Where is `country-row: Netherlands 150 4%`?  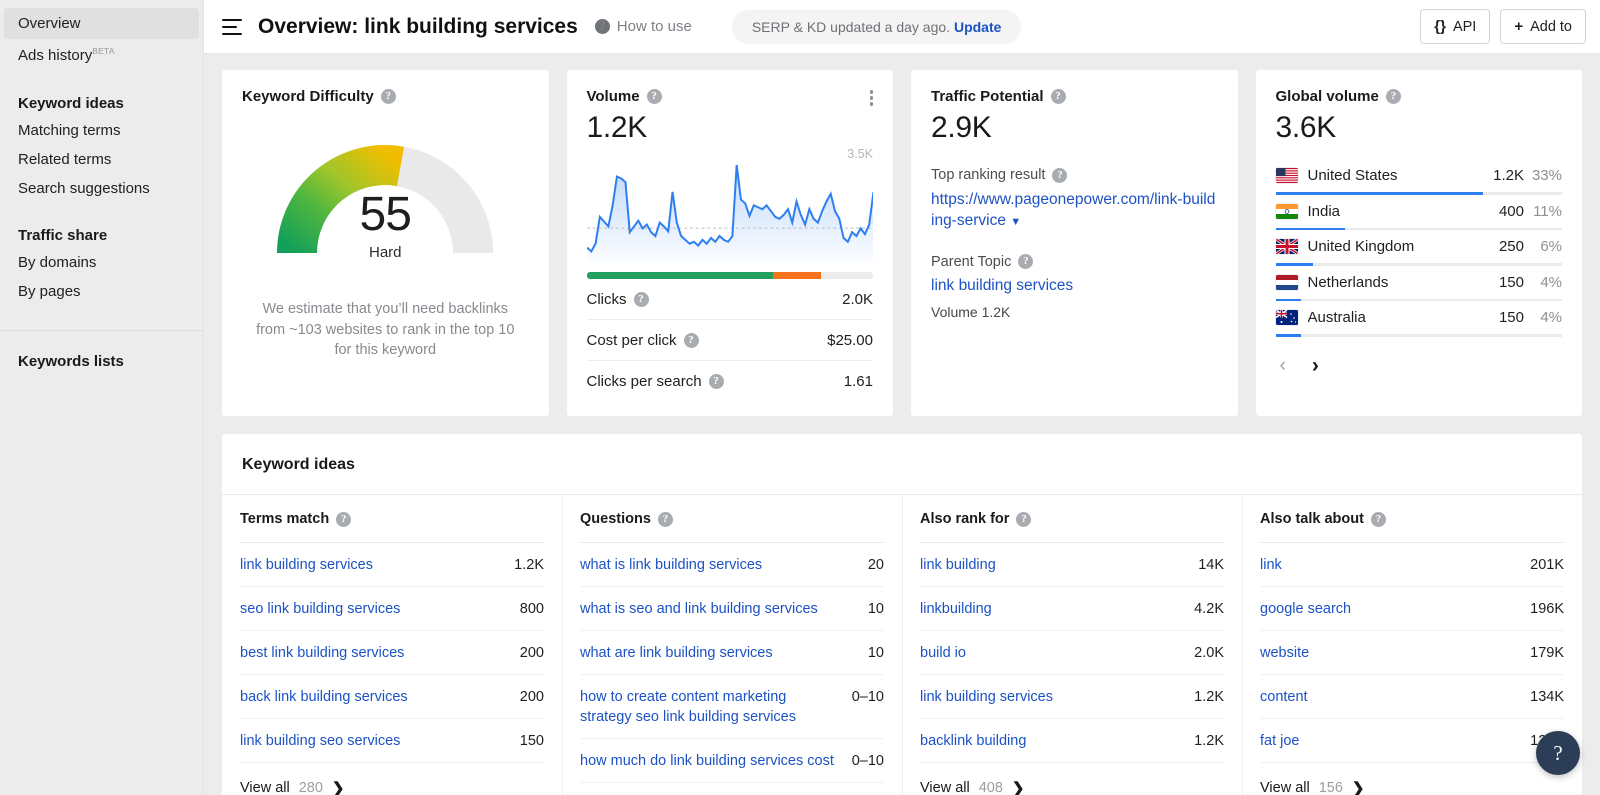 country-row: Netherlands 150 4% is located at coordinates (1418, 283).